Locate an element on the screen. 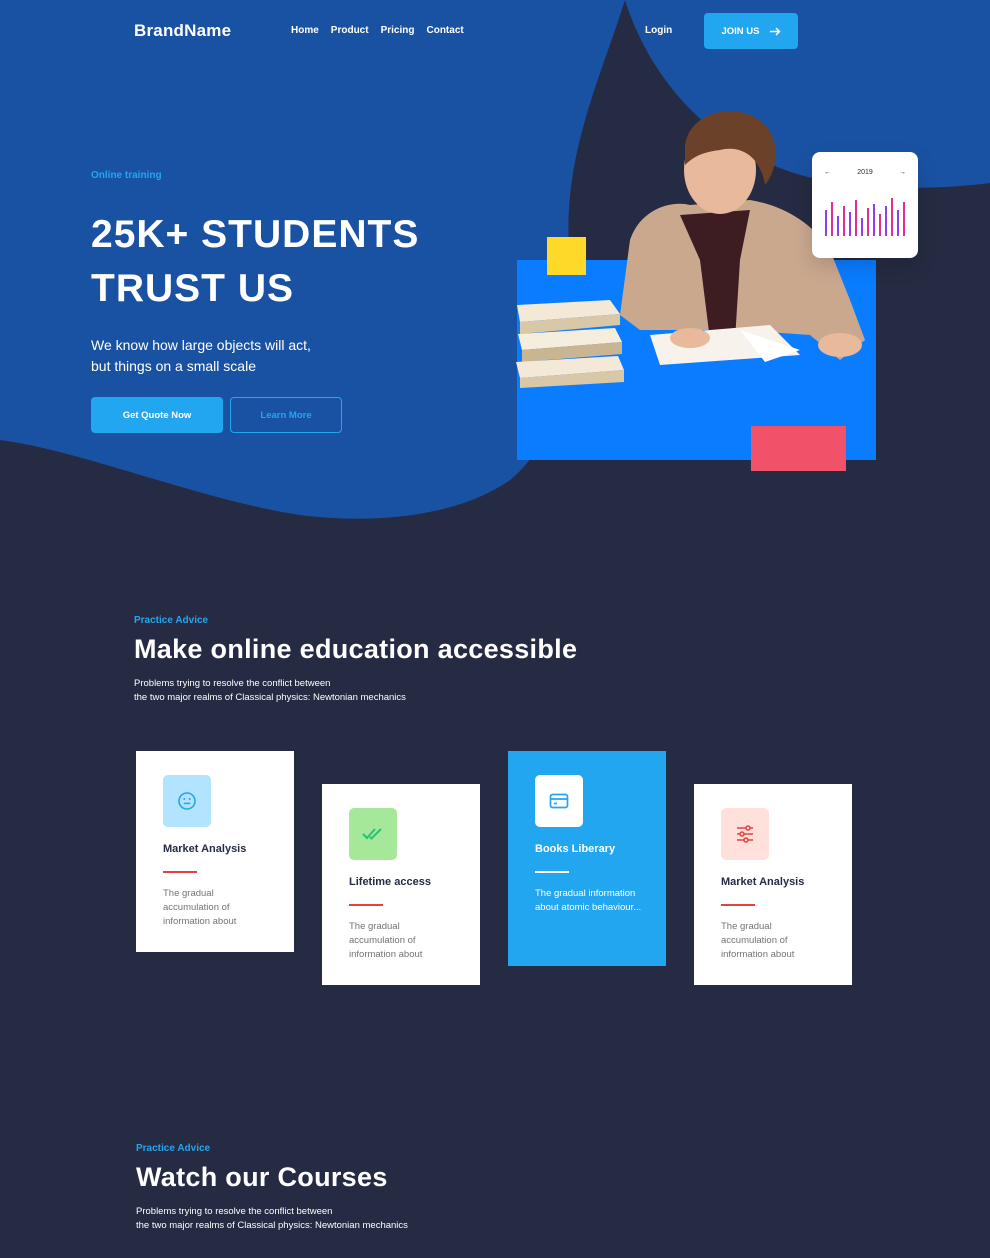 Image resolution: width=990 pixels, height=1258 pixels. courses-eyebrow: Practice Advice is located at coordinates (173, 1148).